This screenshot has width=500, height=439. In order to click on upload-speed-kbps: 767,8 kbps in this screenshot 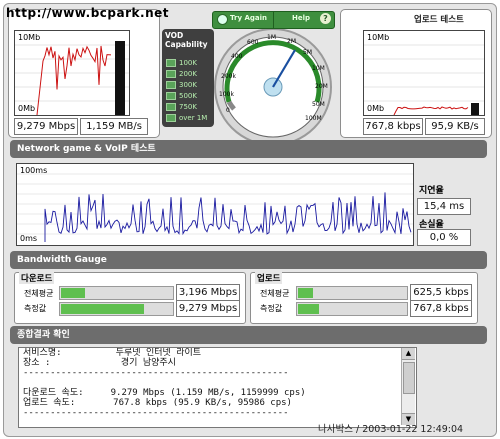, I will do `click(393, 126)`.